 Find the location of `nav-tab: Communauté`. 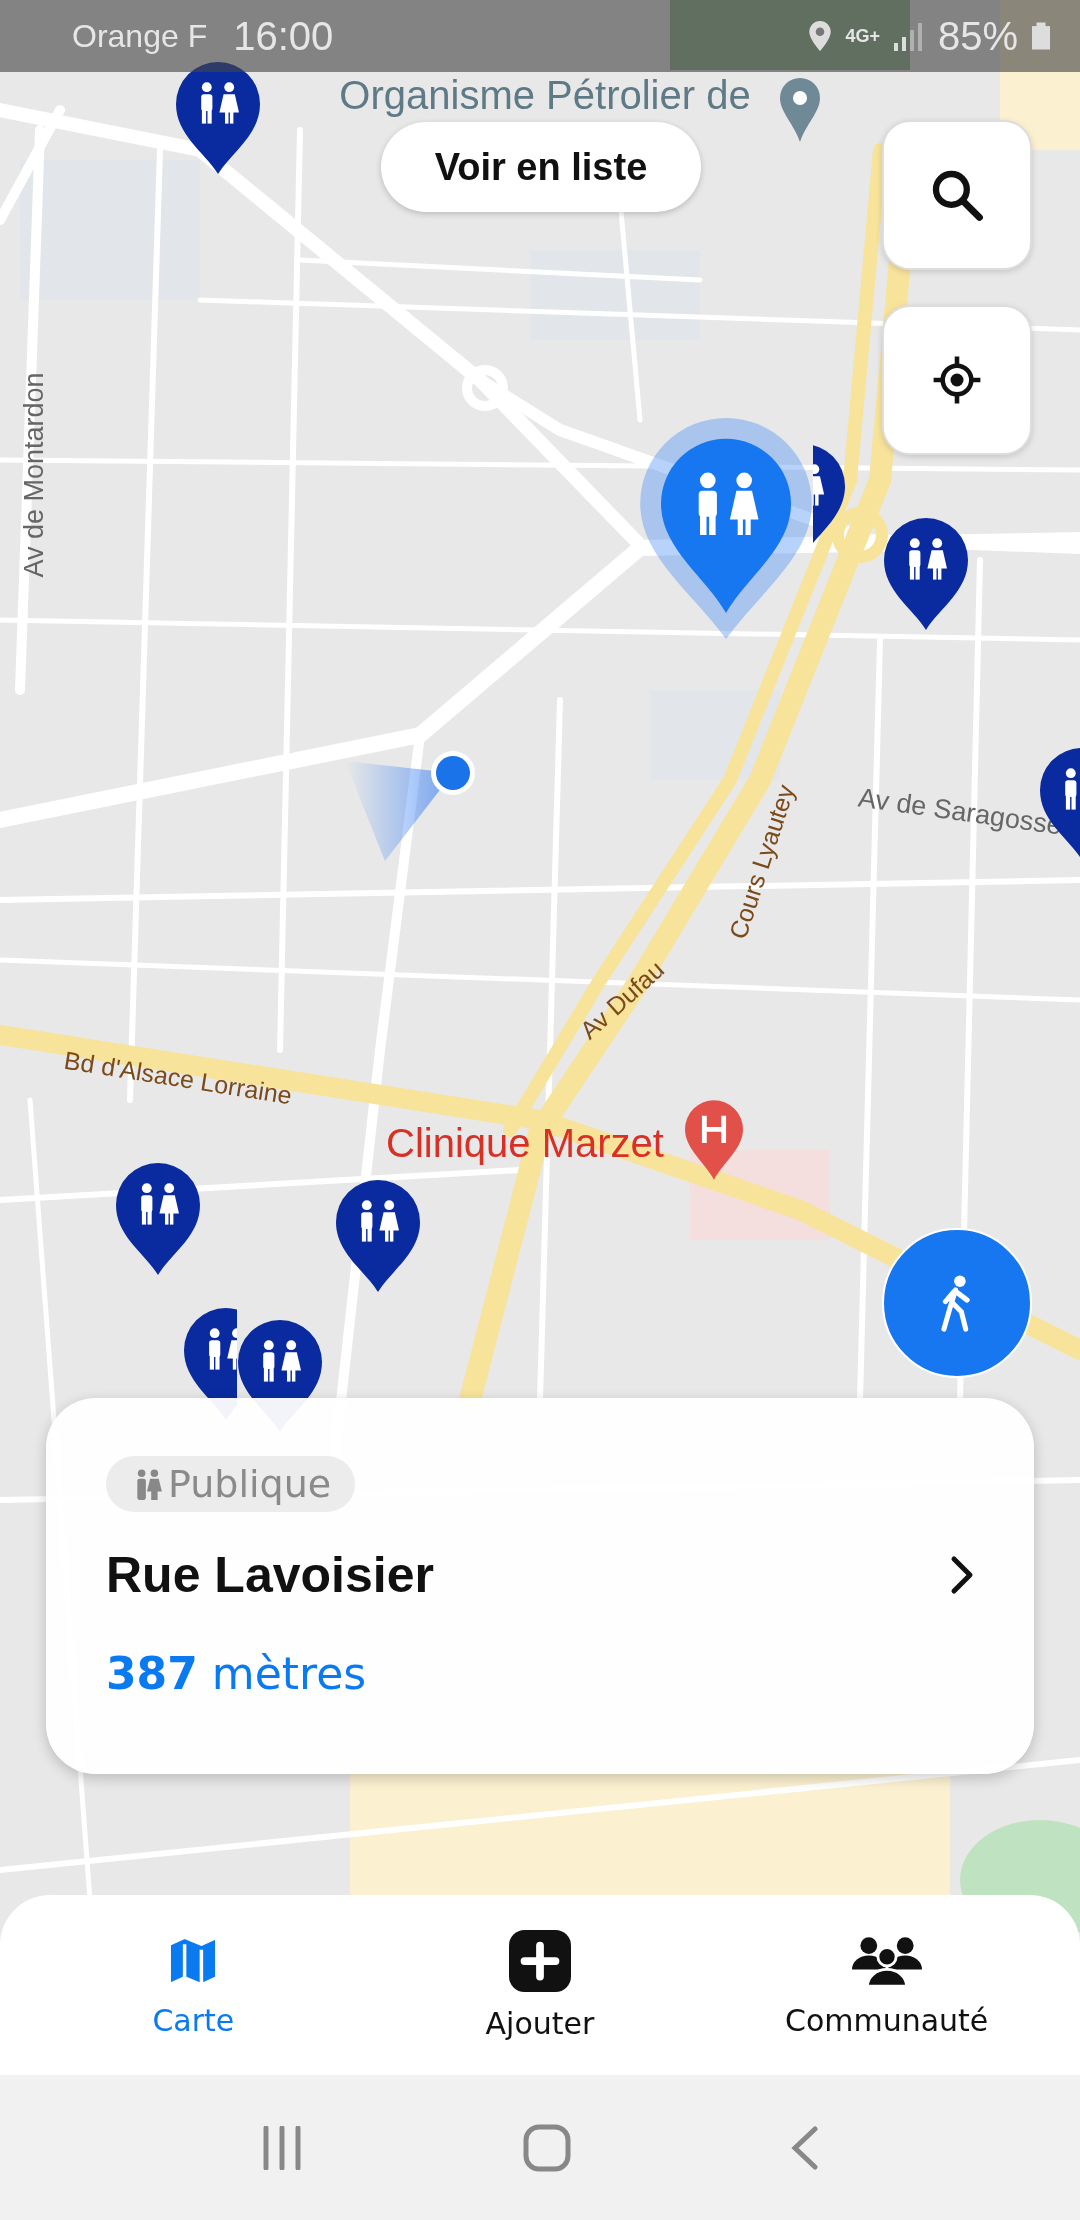

nav-tab: Communauté is located at coordinates (886, 1985).